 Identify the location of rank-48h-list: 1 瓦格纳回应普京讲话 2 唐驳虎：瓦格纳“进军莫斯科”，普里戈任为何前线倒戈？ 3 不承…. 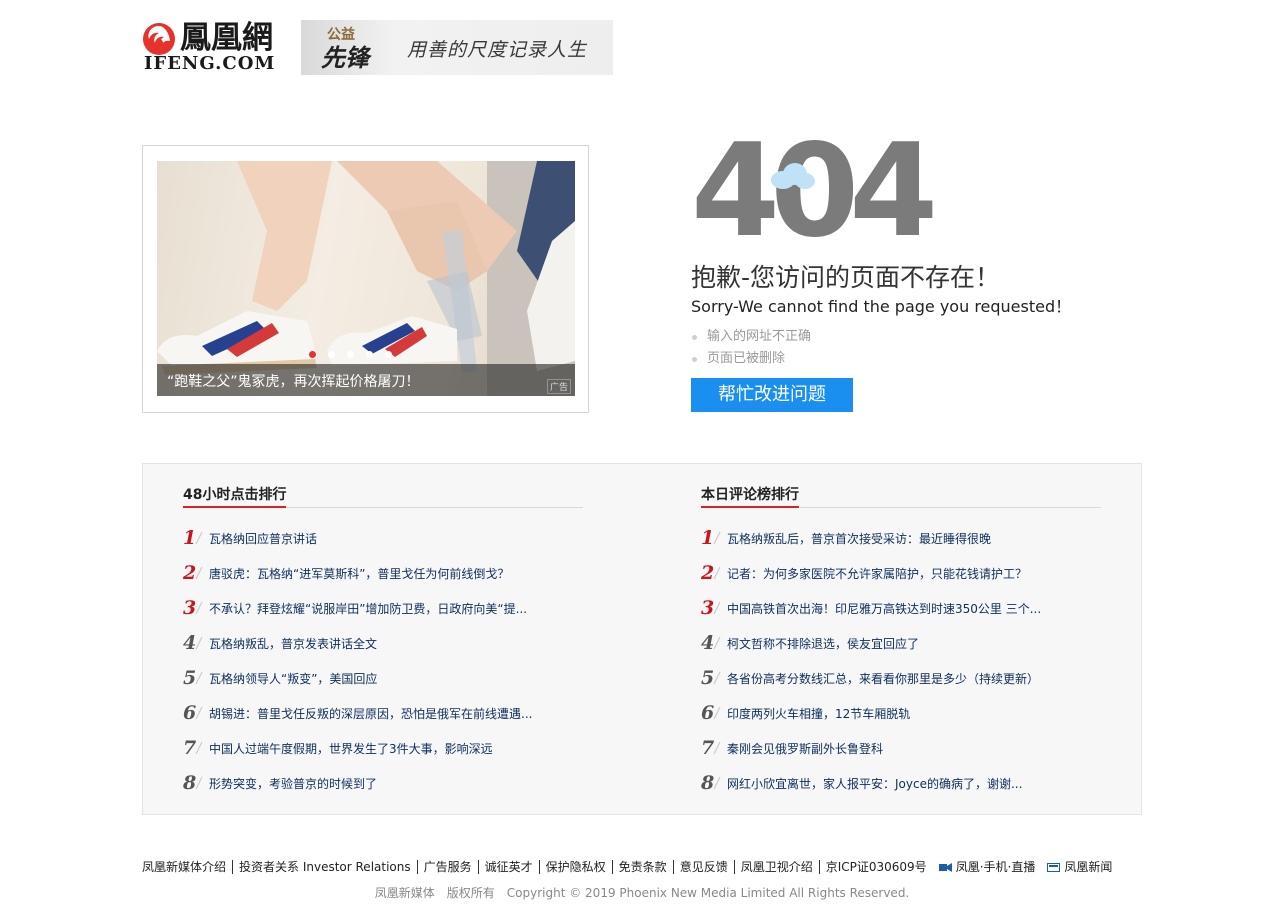
(383, 665).